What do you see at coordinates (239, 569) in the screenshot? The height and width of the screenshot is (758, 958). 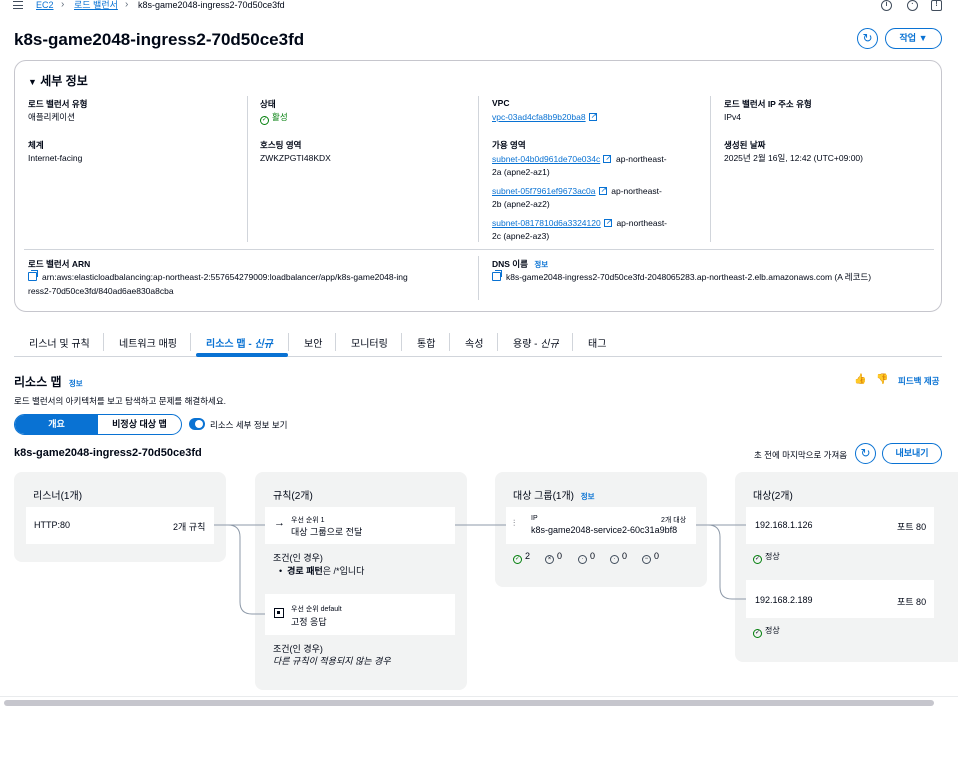 I see `connector-listener-rule-default` at bounding box center [239, 569].